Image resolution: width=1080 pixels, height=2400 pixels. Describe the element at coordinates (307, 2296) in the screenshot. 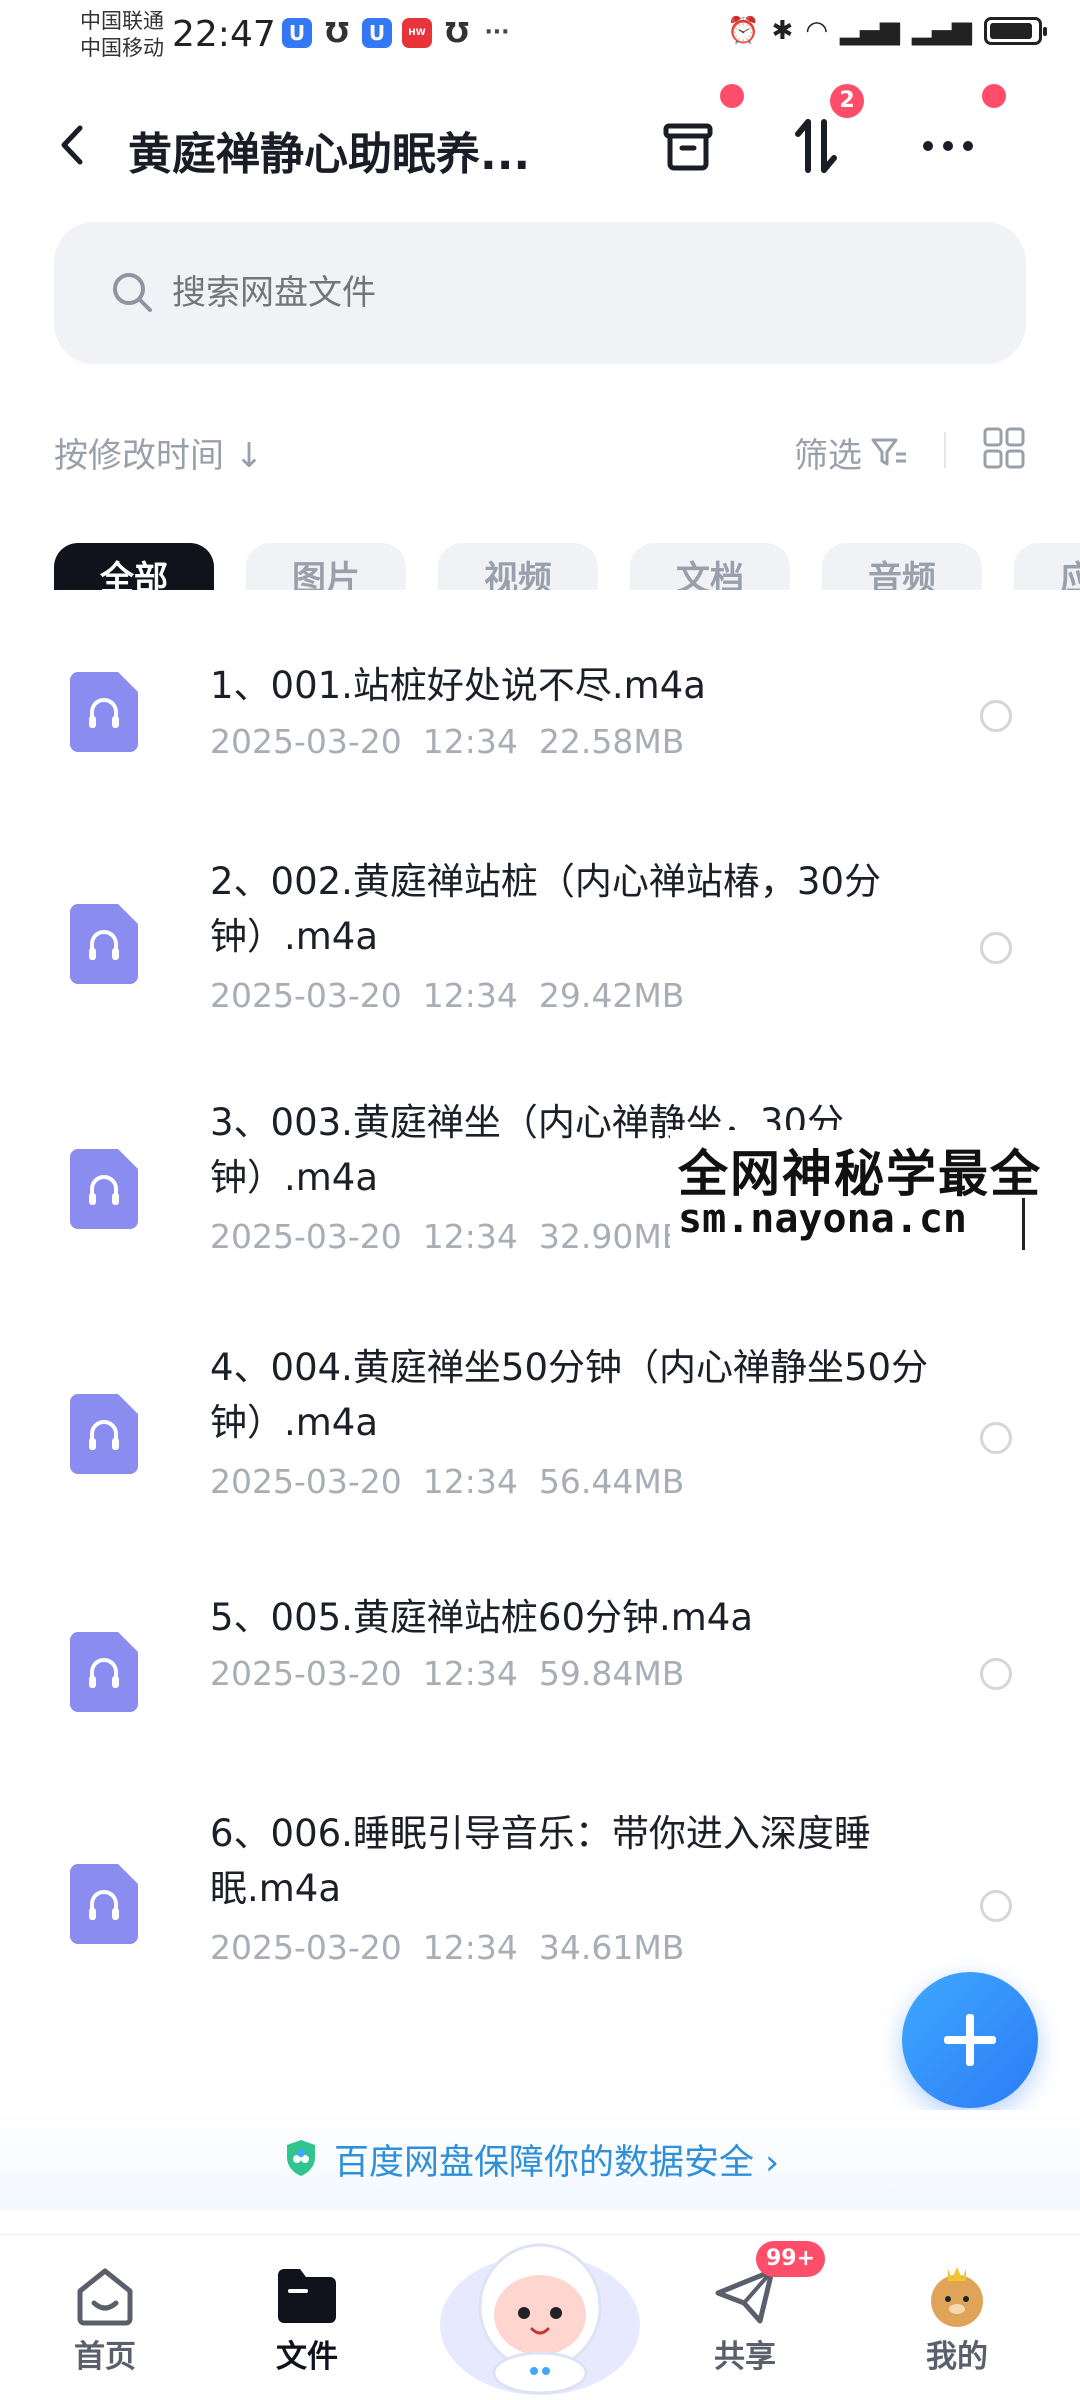

I see `folder-icon` at that location.